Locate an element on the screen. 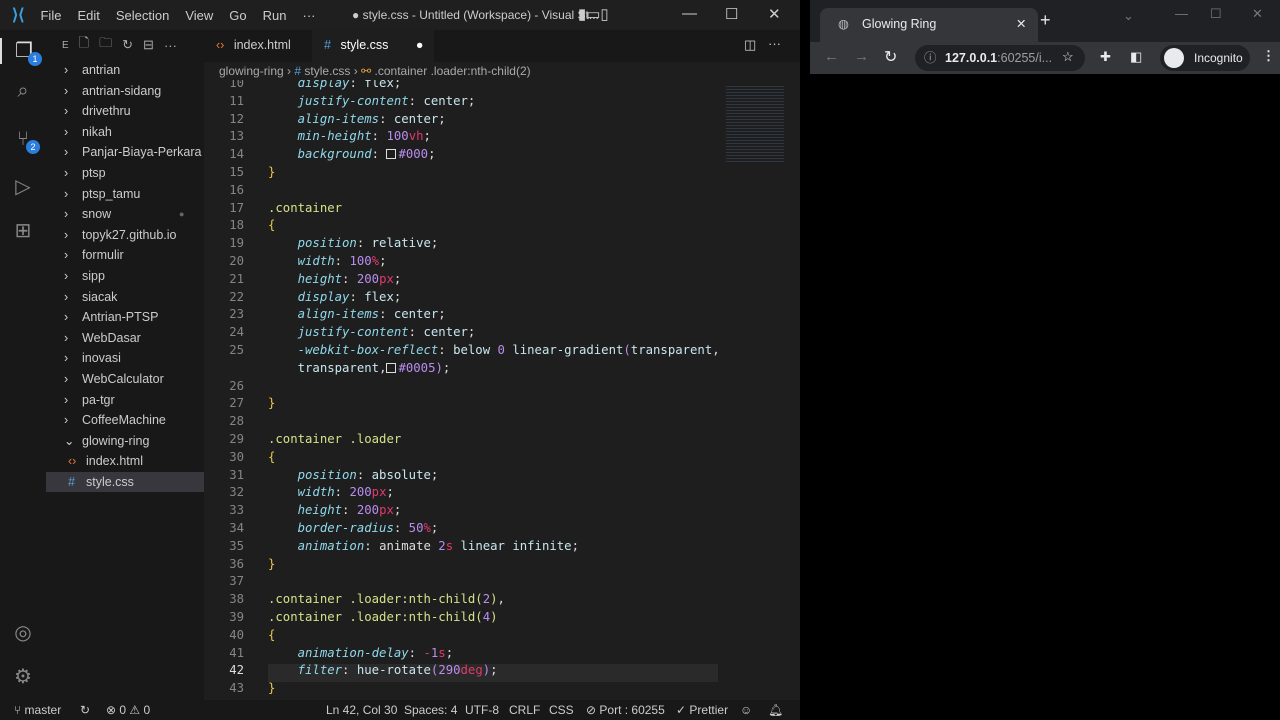 The height and width of the screenshot is (720, 1280). collapse-all-icon: ⊟ is located at coordinates (148, 45).